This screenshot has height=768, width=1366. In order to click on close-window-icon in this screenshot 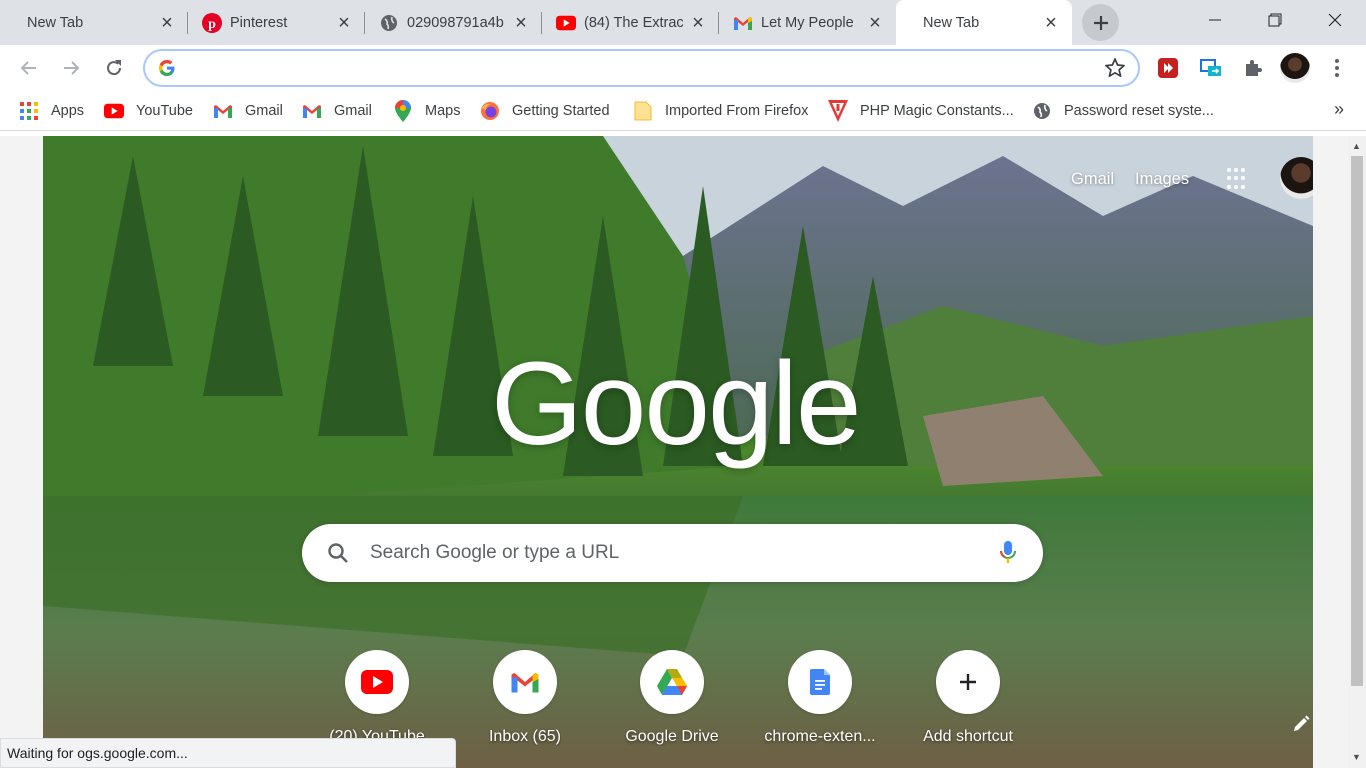, I will do `click(1335, 20)`.